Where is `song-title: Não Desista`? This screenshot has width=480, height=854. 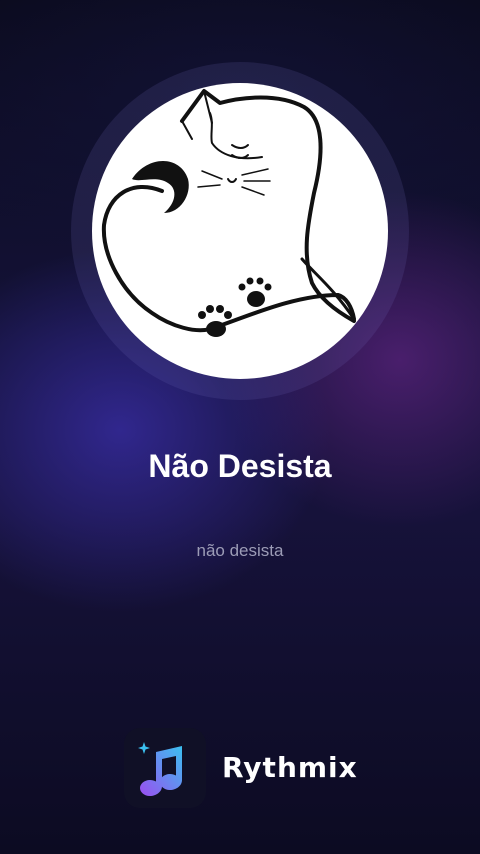 song-title: Não Desista is located at coordinates (240, 466).